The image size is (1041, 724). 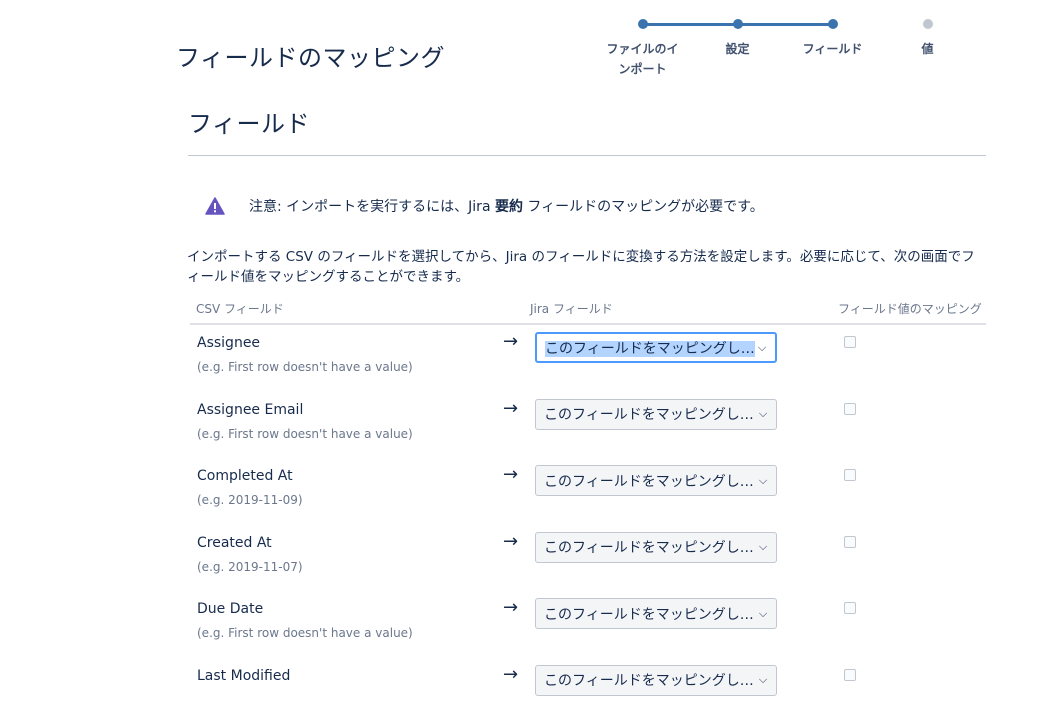 I want to click on step-label: 値, so click(x=927, y=49).